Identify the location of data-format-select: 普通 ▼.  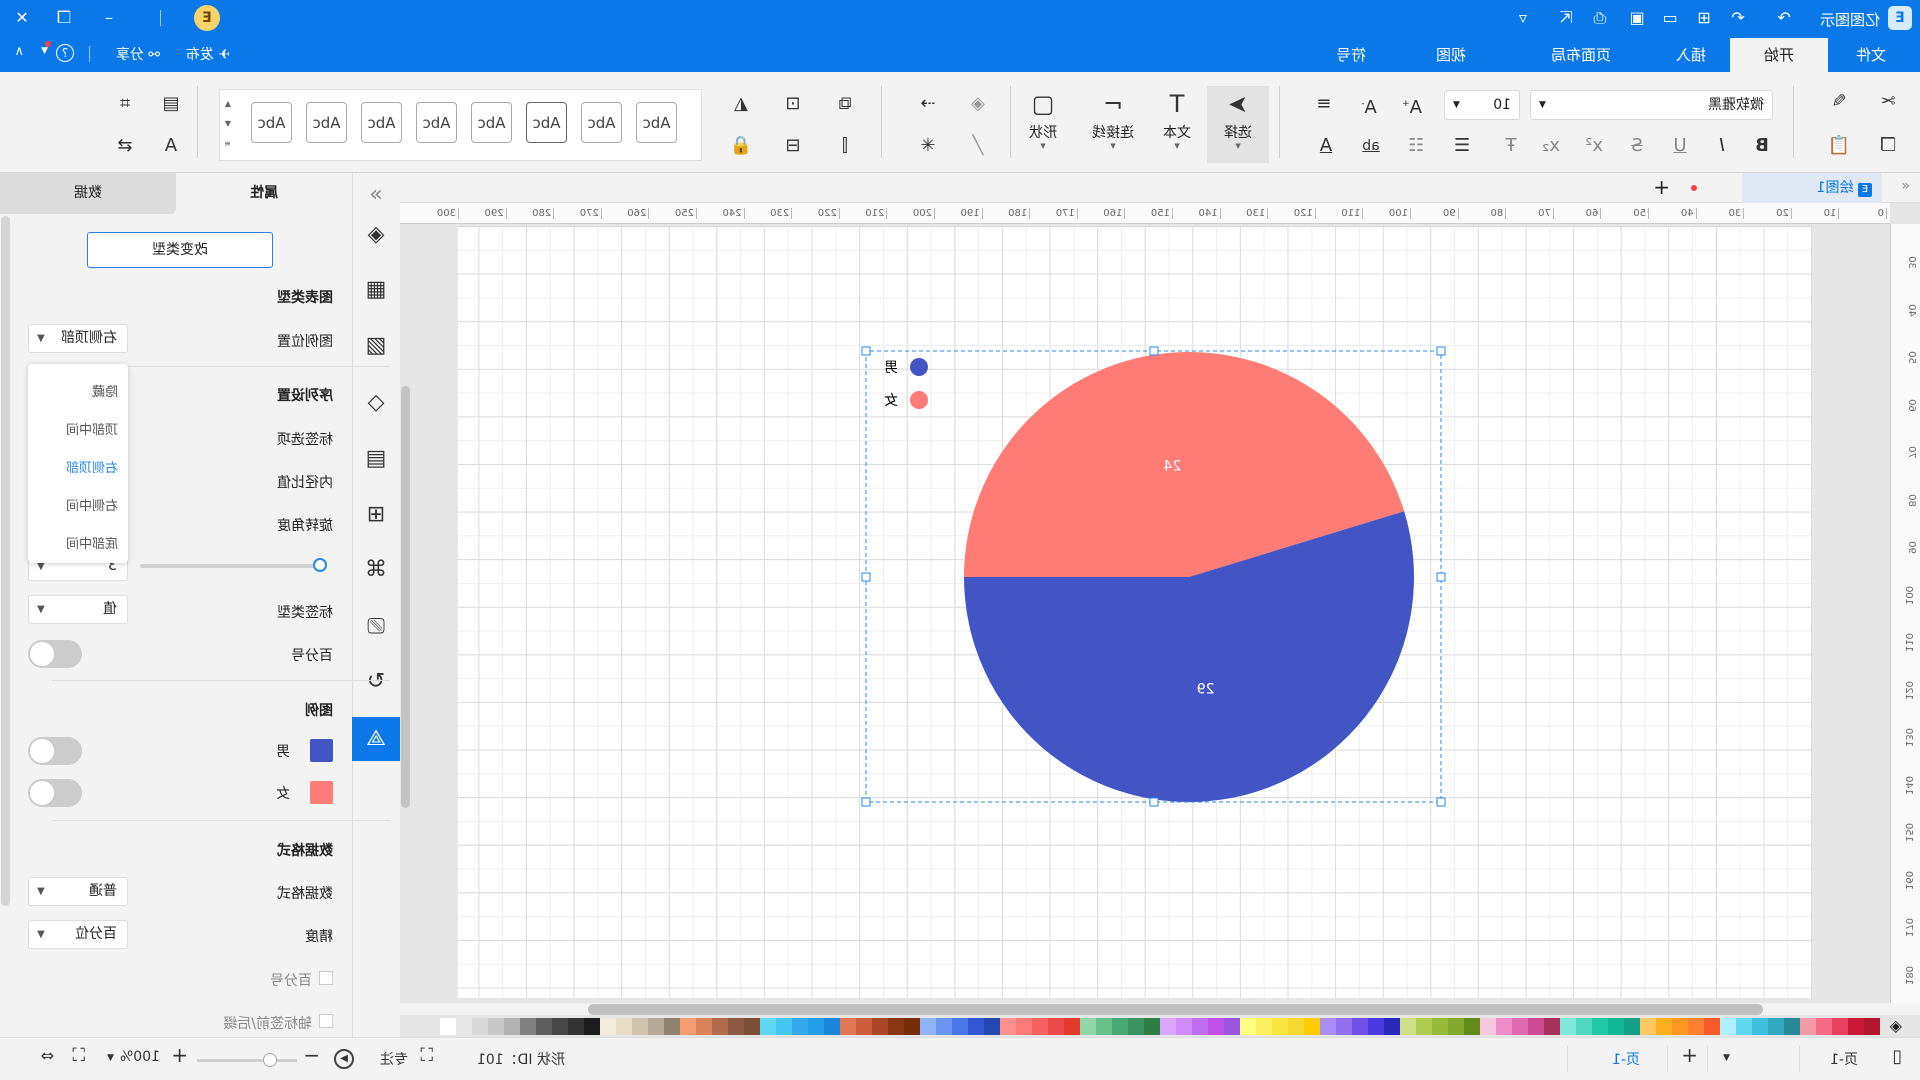
(78, 891).